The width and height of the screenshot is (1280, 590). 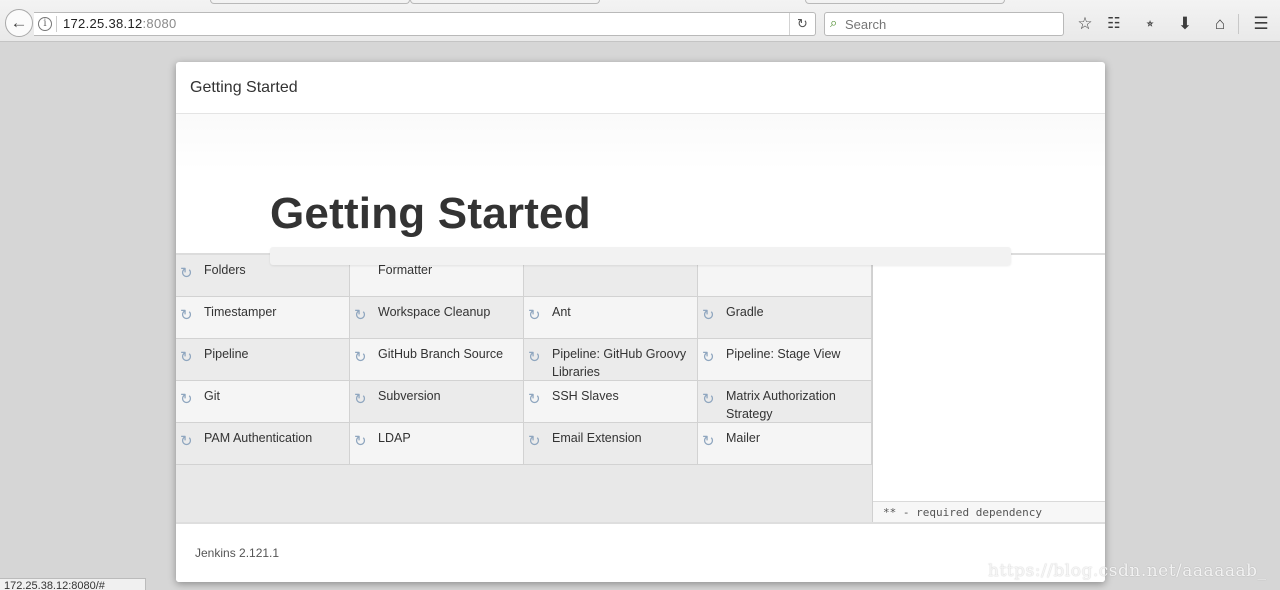 I want to click on plugin-name: GitHub Branch Source, so click(x=441, y=354).